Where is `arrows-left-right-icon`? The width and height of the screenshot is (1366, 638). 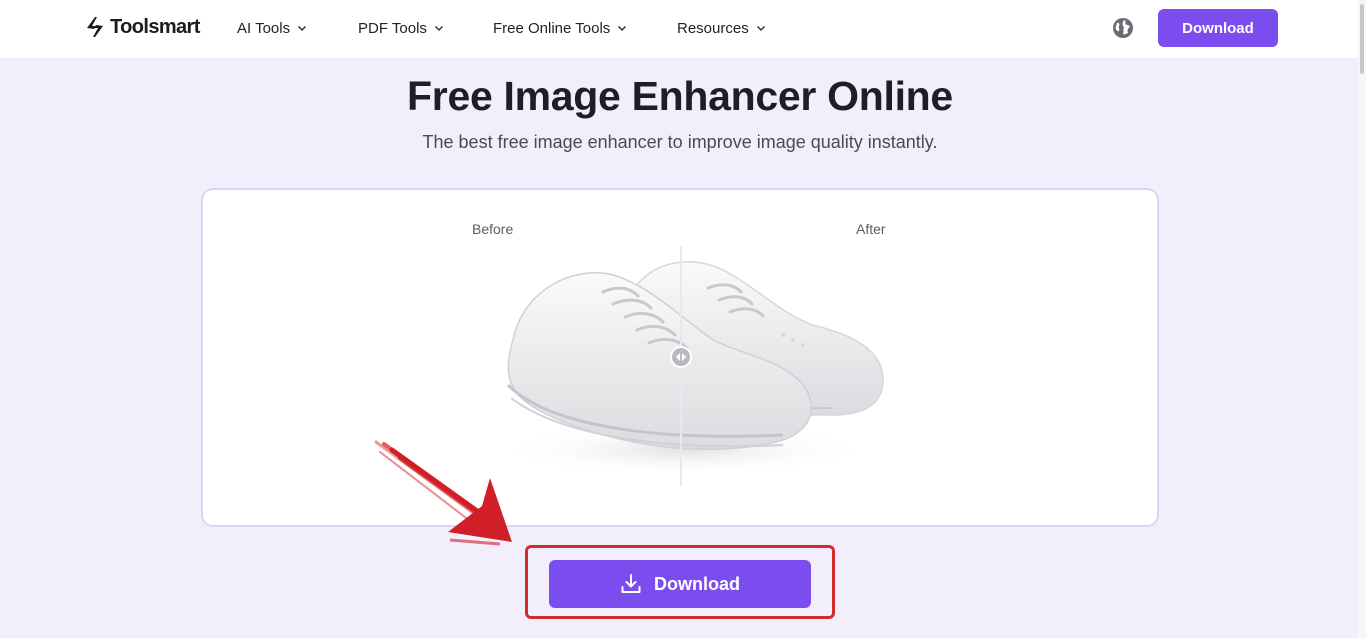 arrows-left-right-icon is located at coordinates (681, 357).